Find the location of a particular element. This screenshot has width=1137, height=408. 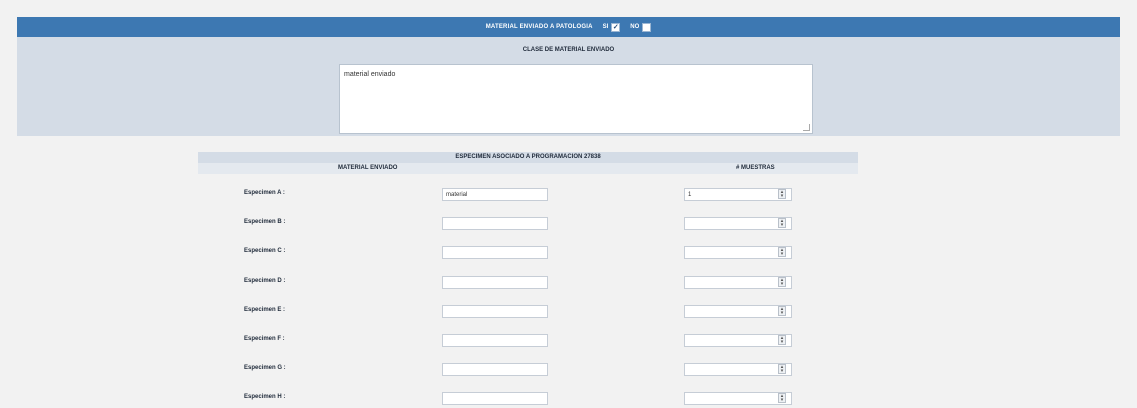

option-no-checkbox is located at coordinates (647, 27).